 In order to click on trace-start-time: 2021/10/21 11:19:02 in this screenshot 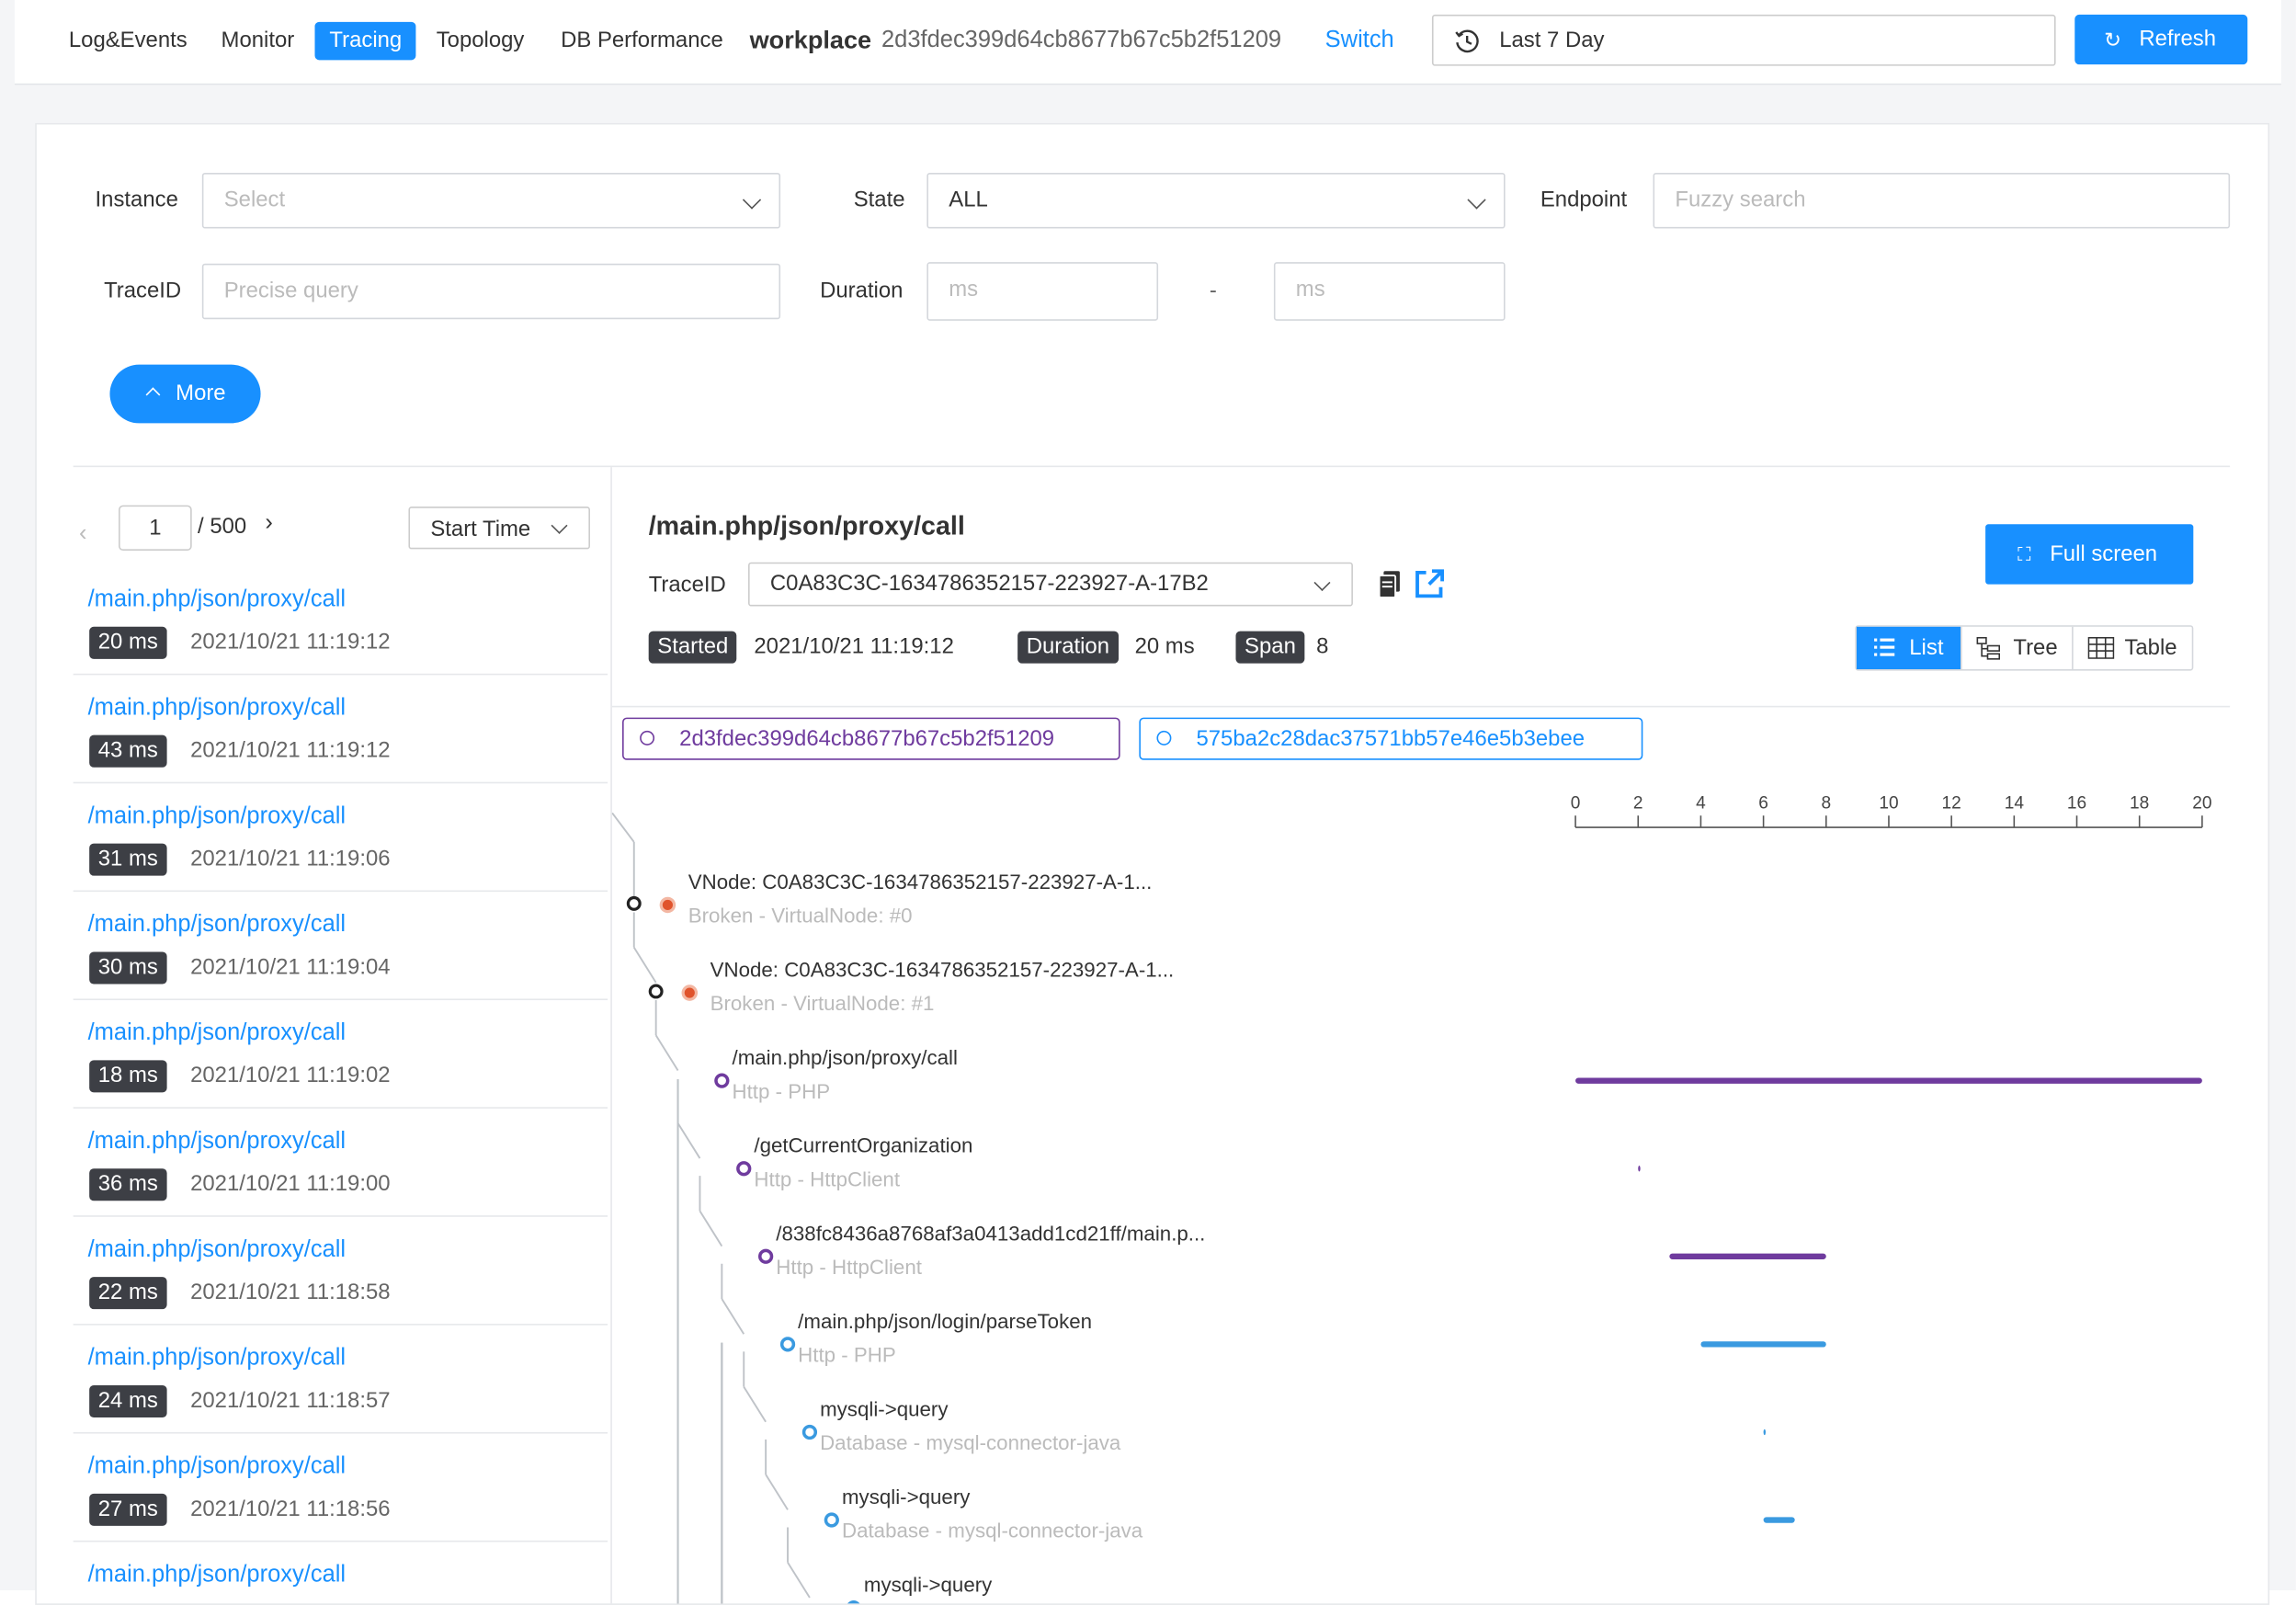, I will do `click(290, 1075)`.